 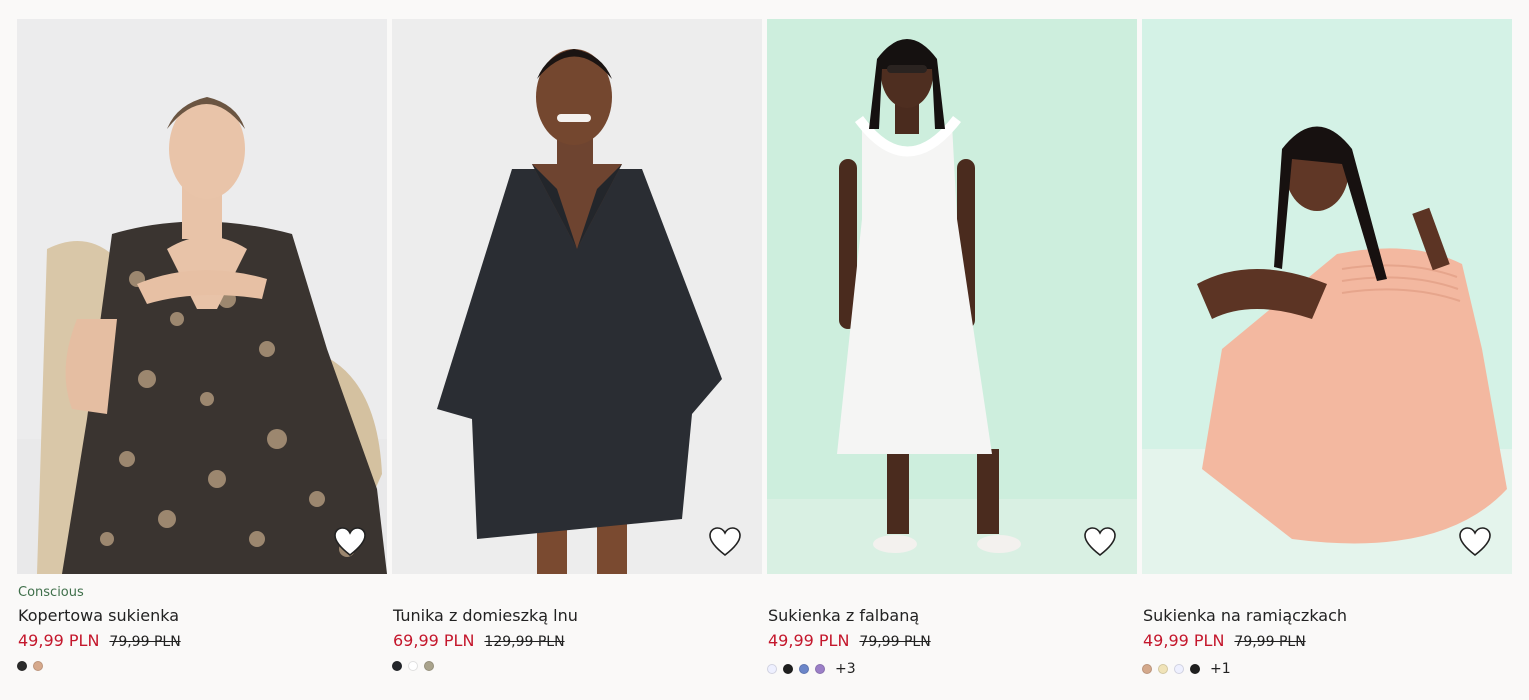 What do you see at coordinates (843, 615) in the screenshot?
I see `product-title: Sukienka z falbaną` at bounding box center [843, 615].